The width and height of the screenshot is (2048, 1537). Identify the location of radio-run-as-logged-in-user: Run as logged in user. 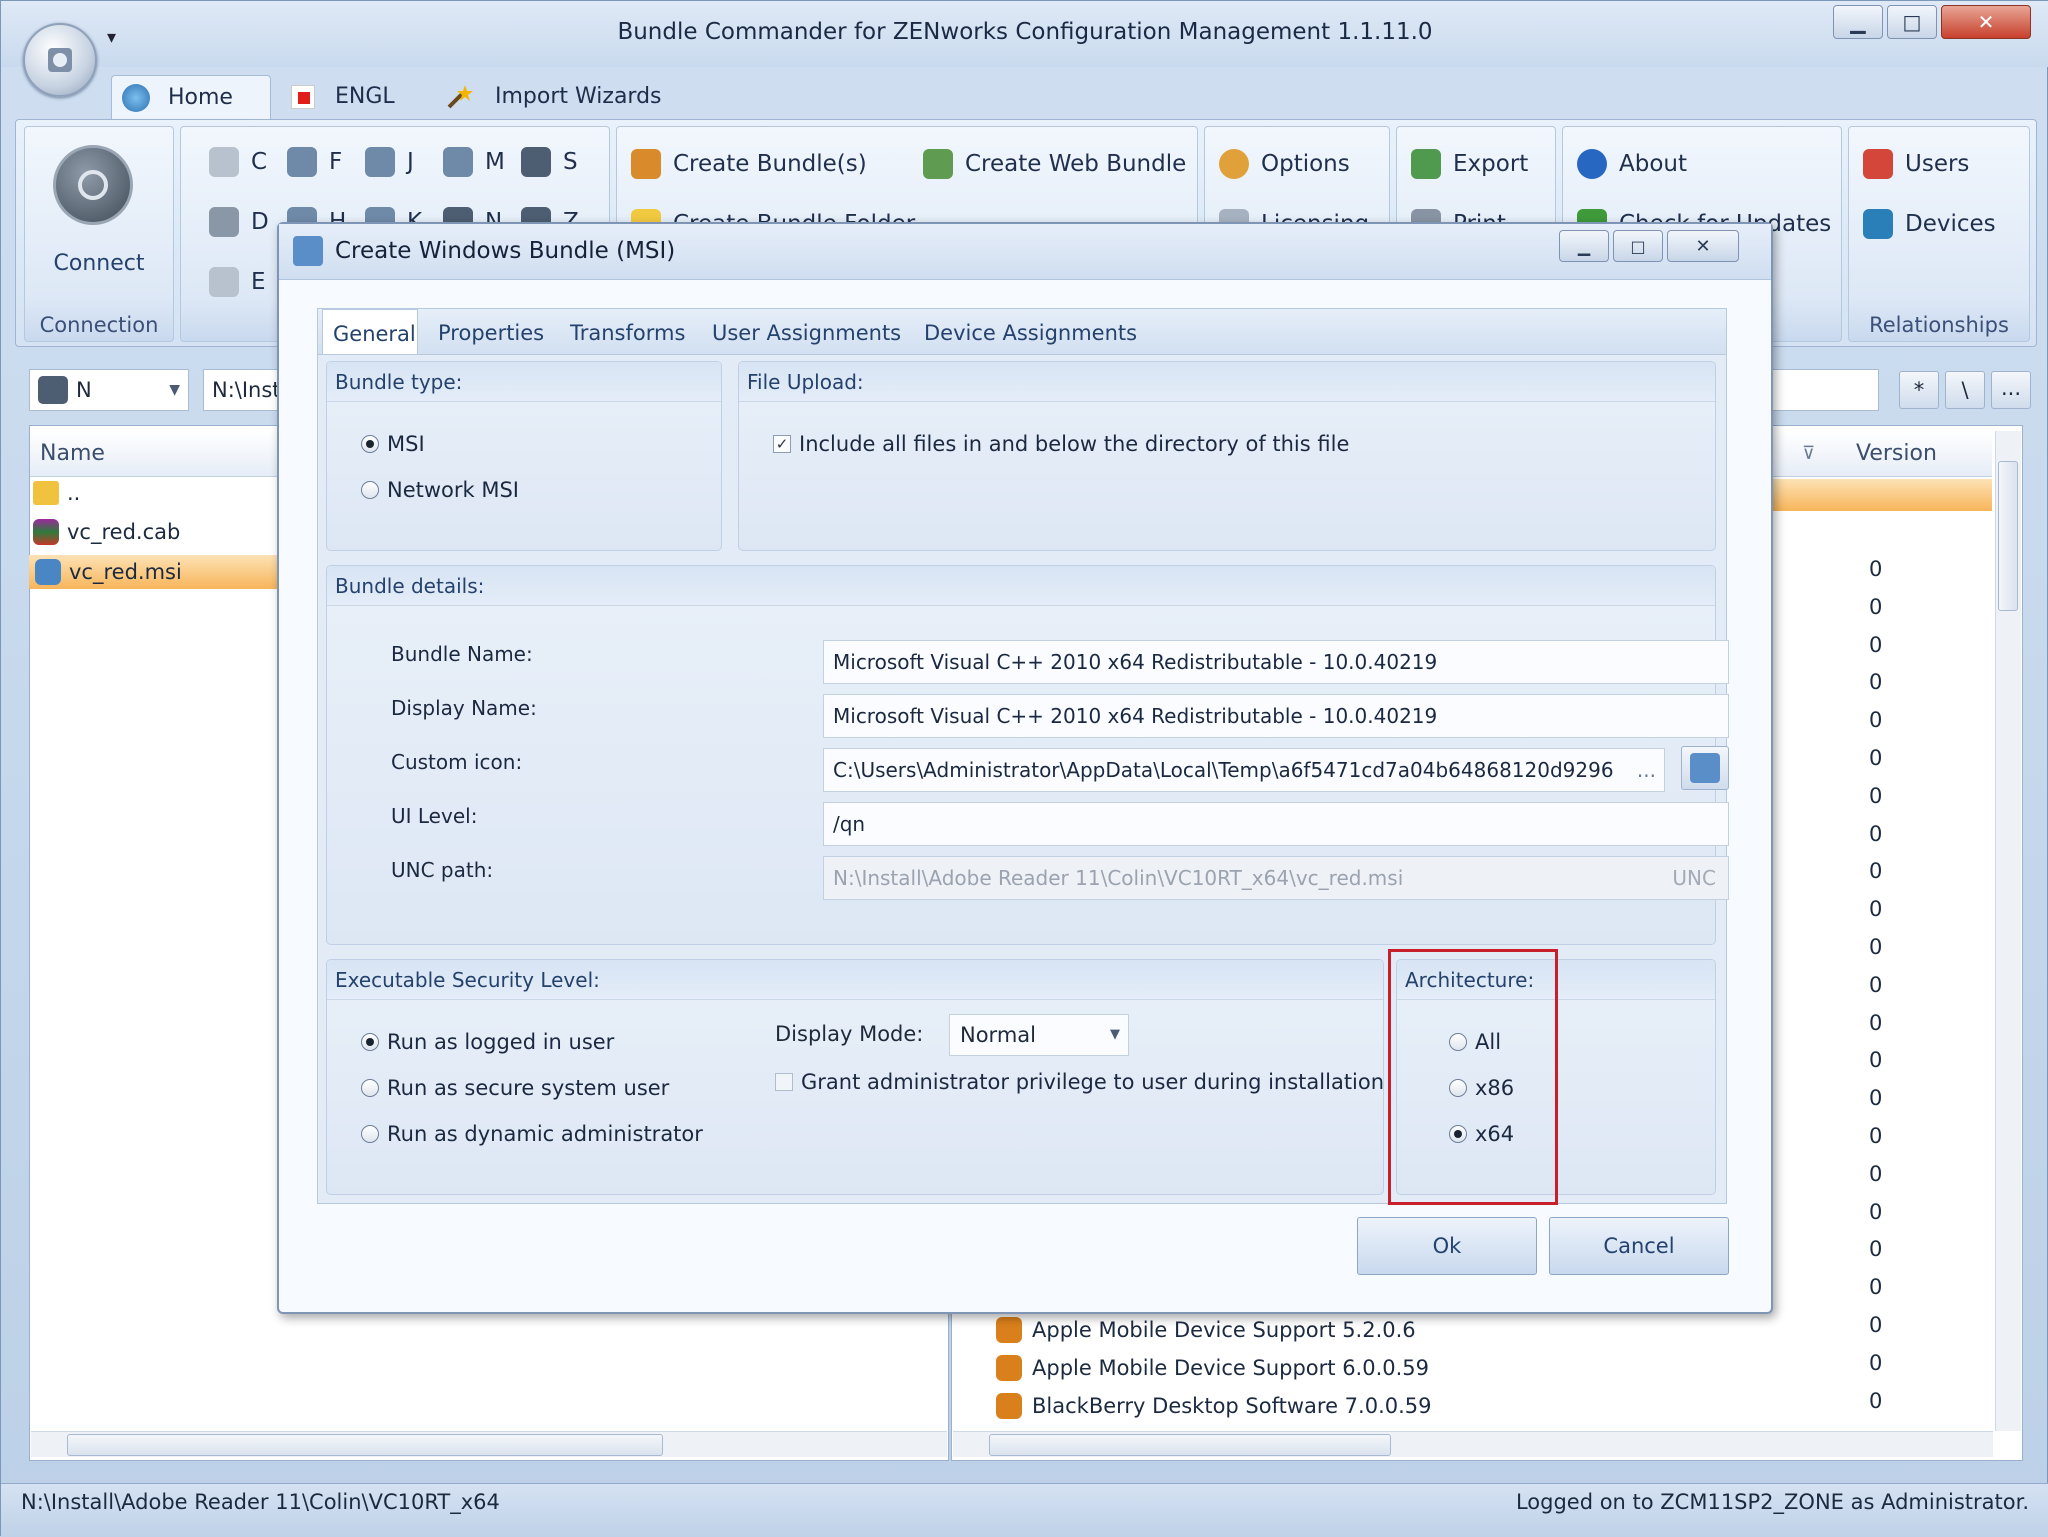
(487, 1042).